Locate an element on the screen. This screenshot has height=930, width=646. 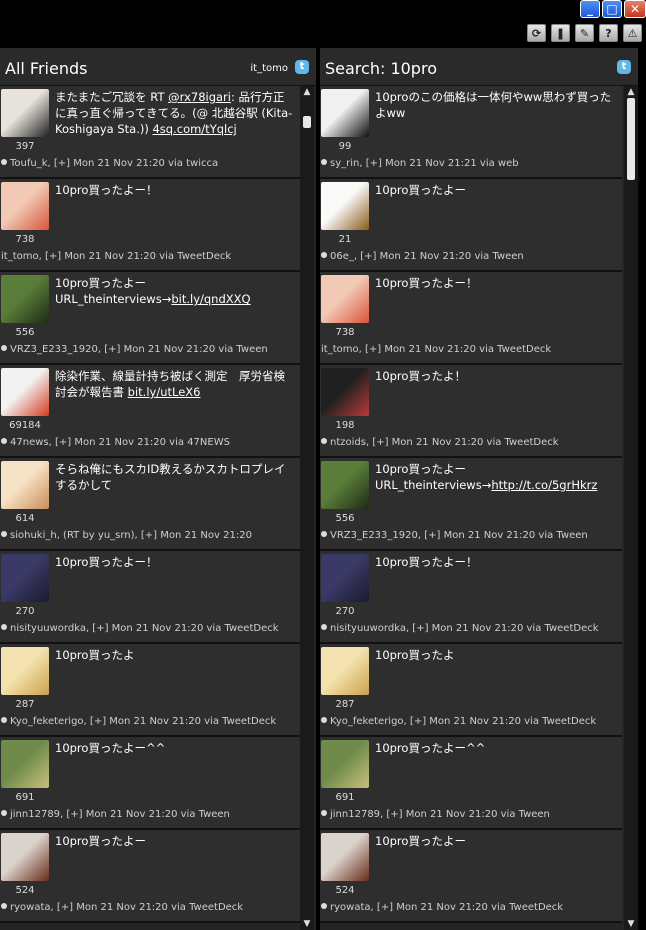
tweet-meta: Toufu_k, [+] Mon 21 Nov 21:20 via twicca is located at coordinates (149, 163).